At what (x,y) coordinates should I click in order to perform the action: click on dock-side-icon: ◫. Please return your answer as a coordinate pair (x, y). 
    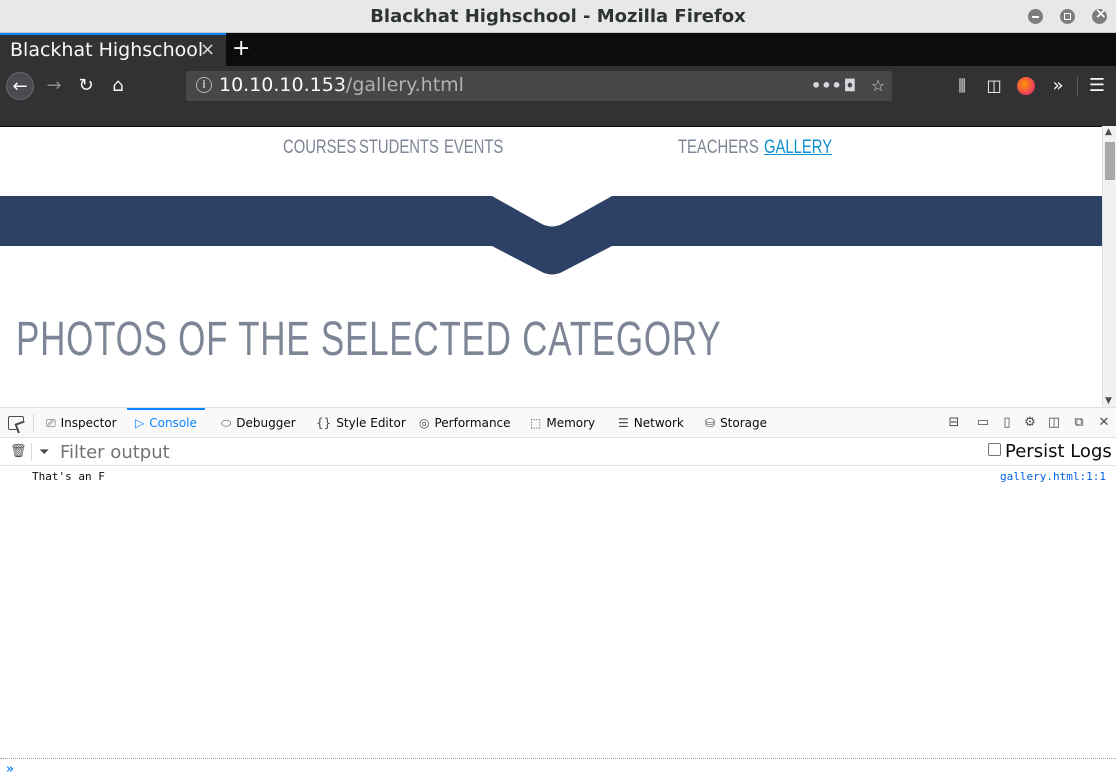
    Looking at the image, I should click on (1054, 423).